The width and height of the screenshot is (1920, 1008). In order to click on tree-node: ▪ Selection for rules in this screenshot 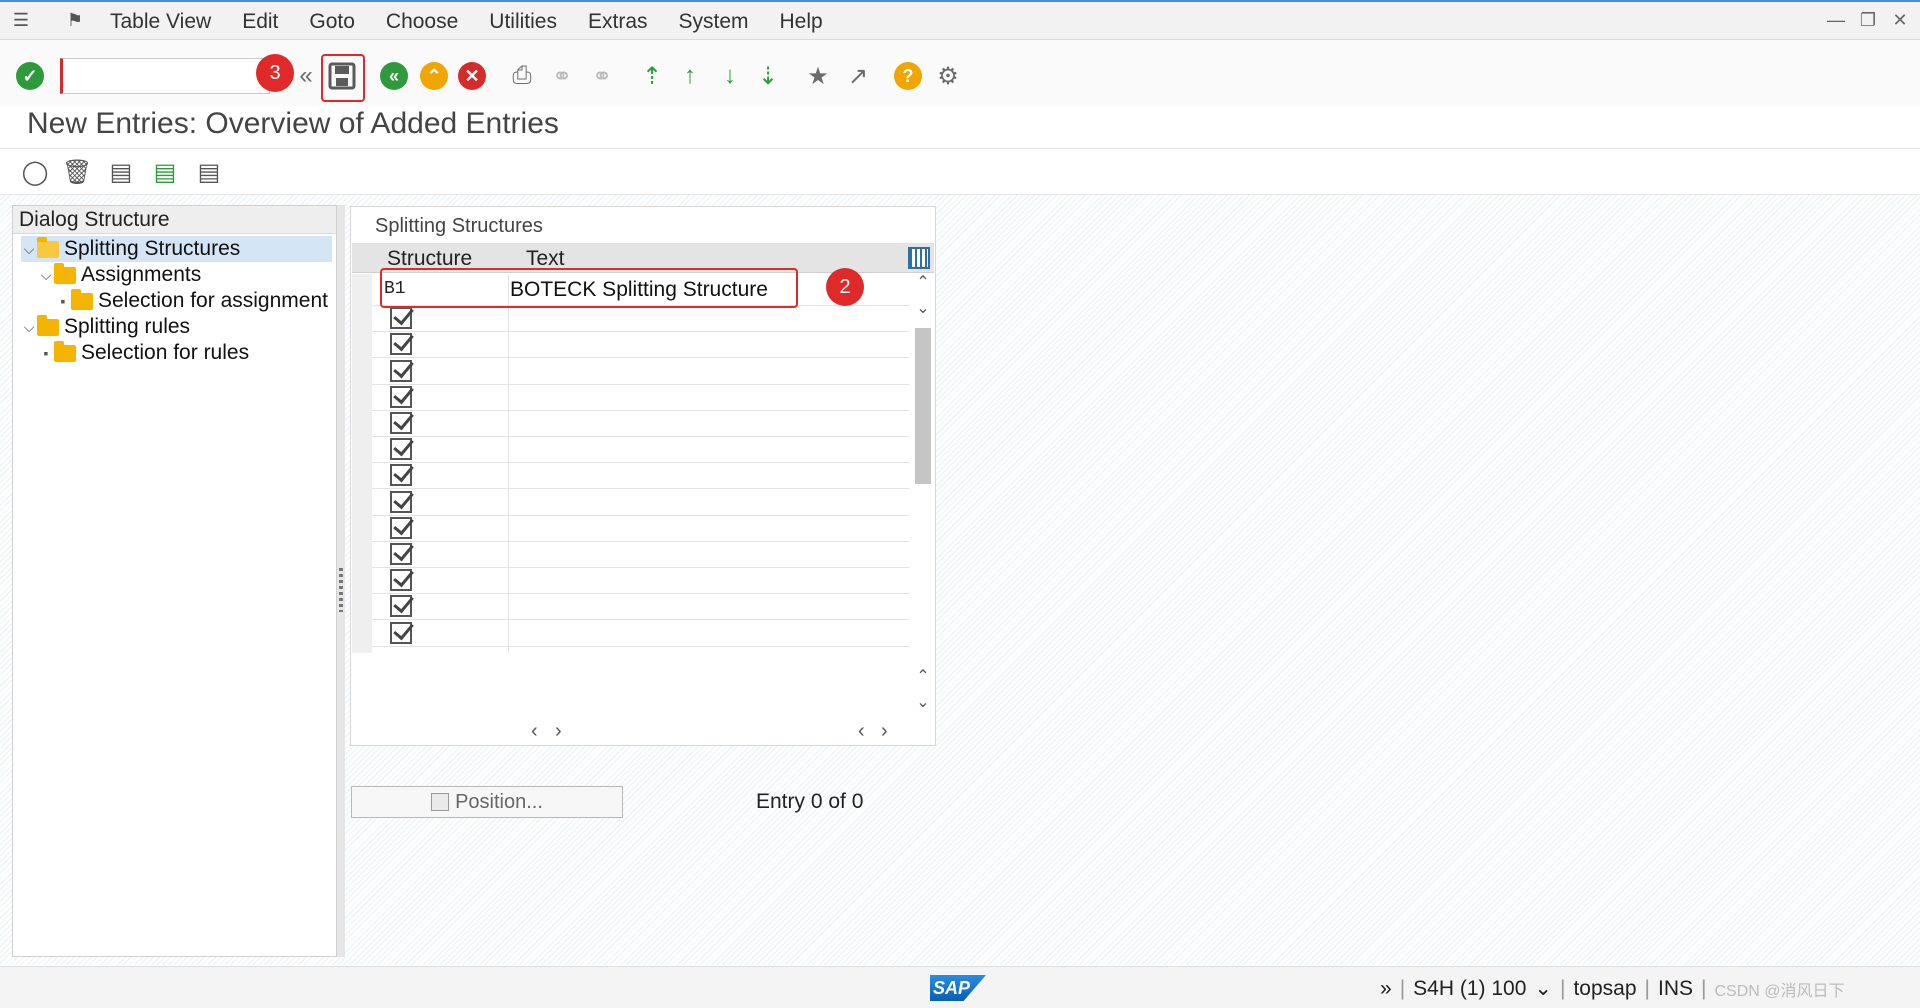, I will do `click(143, 353)`.